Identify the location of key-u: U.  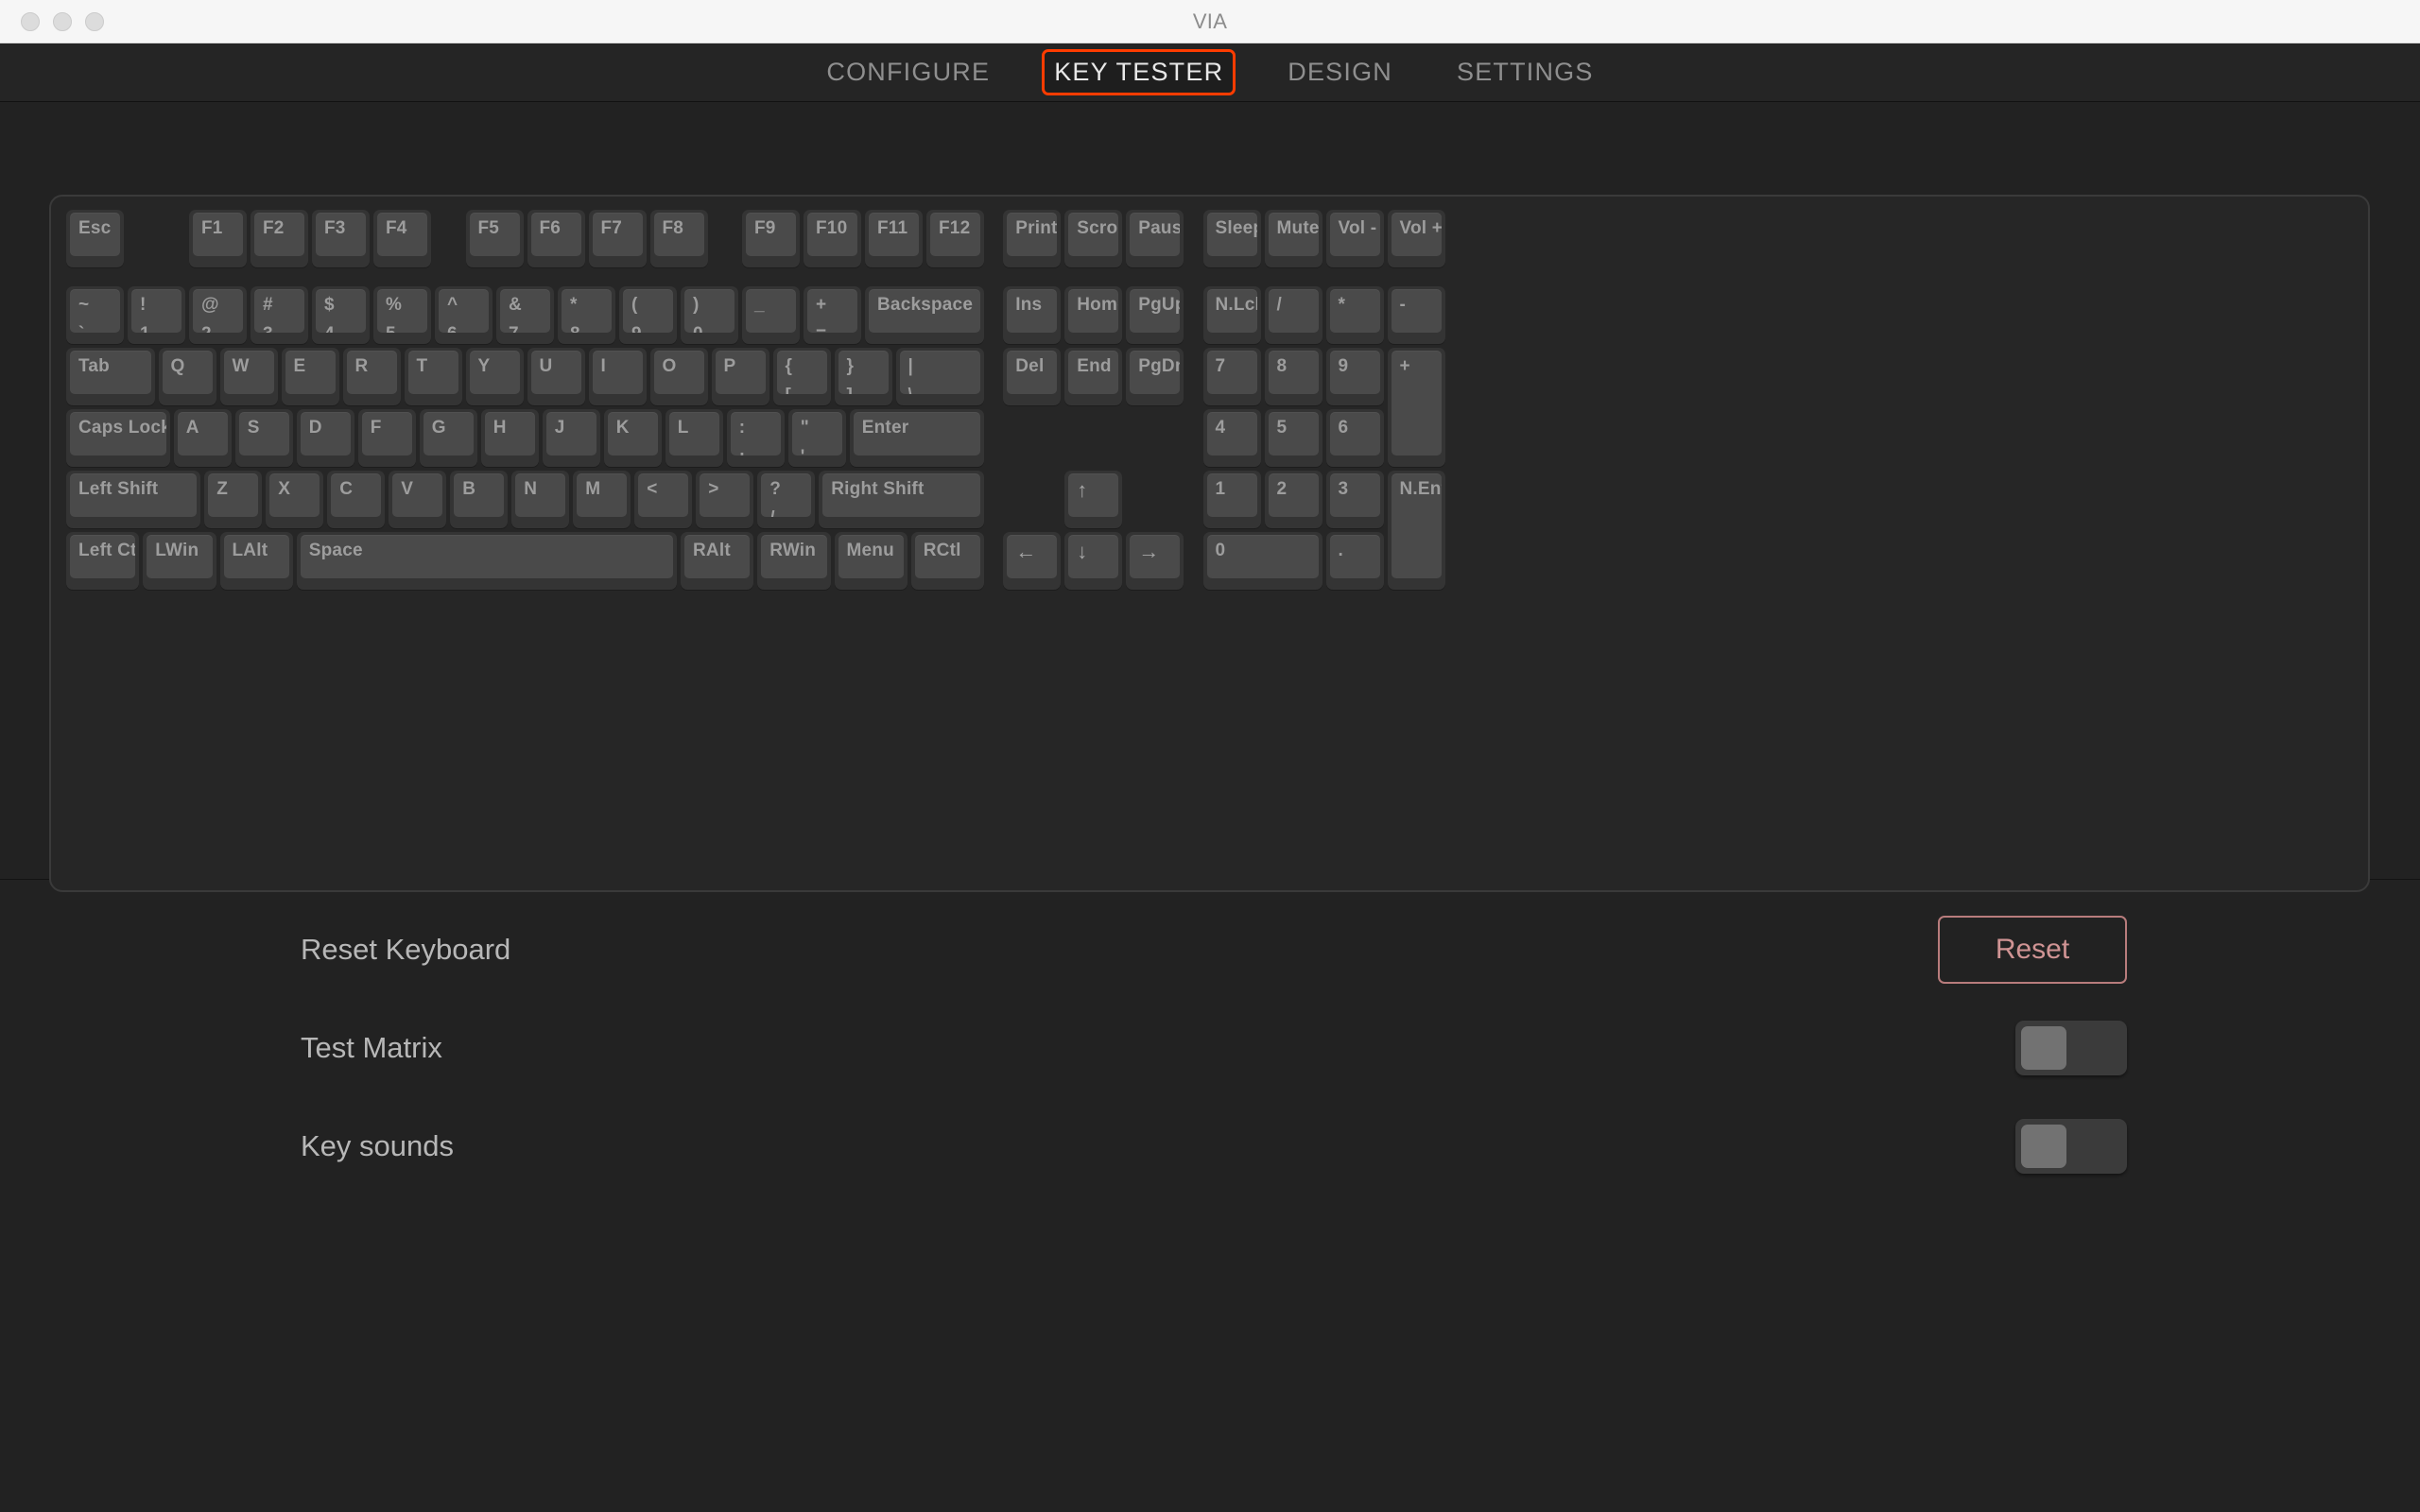
(556, 377).